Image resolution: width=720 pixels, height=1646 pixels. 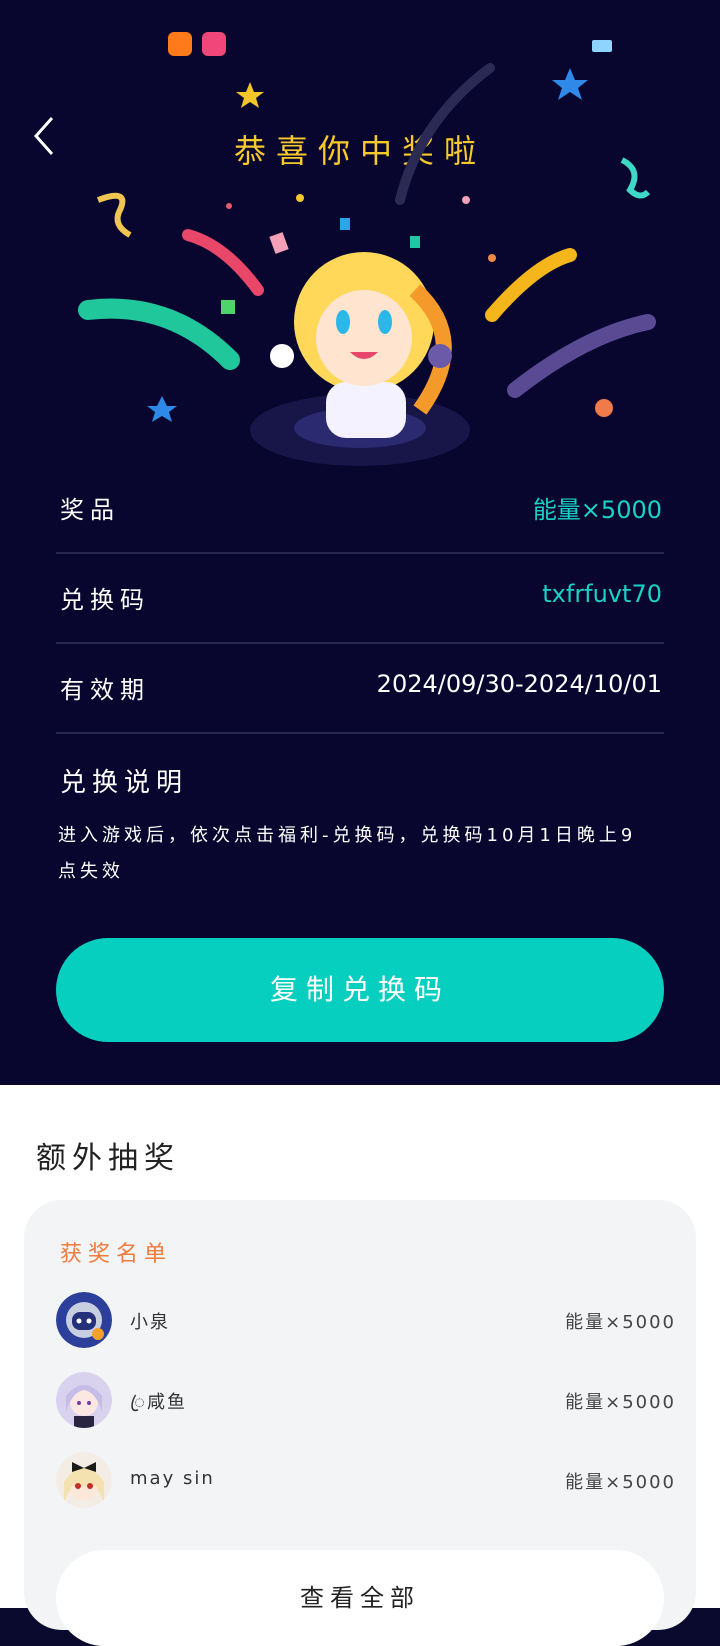 I want to click on battery-icon, so click(x=602, y=46).